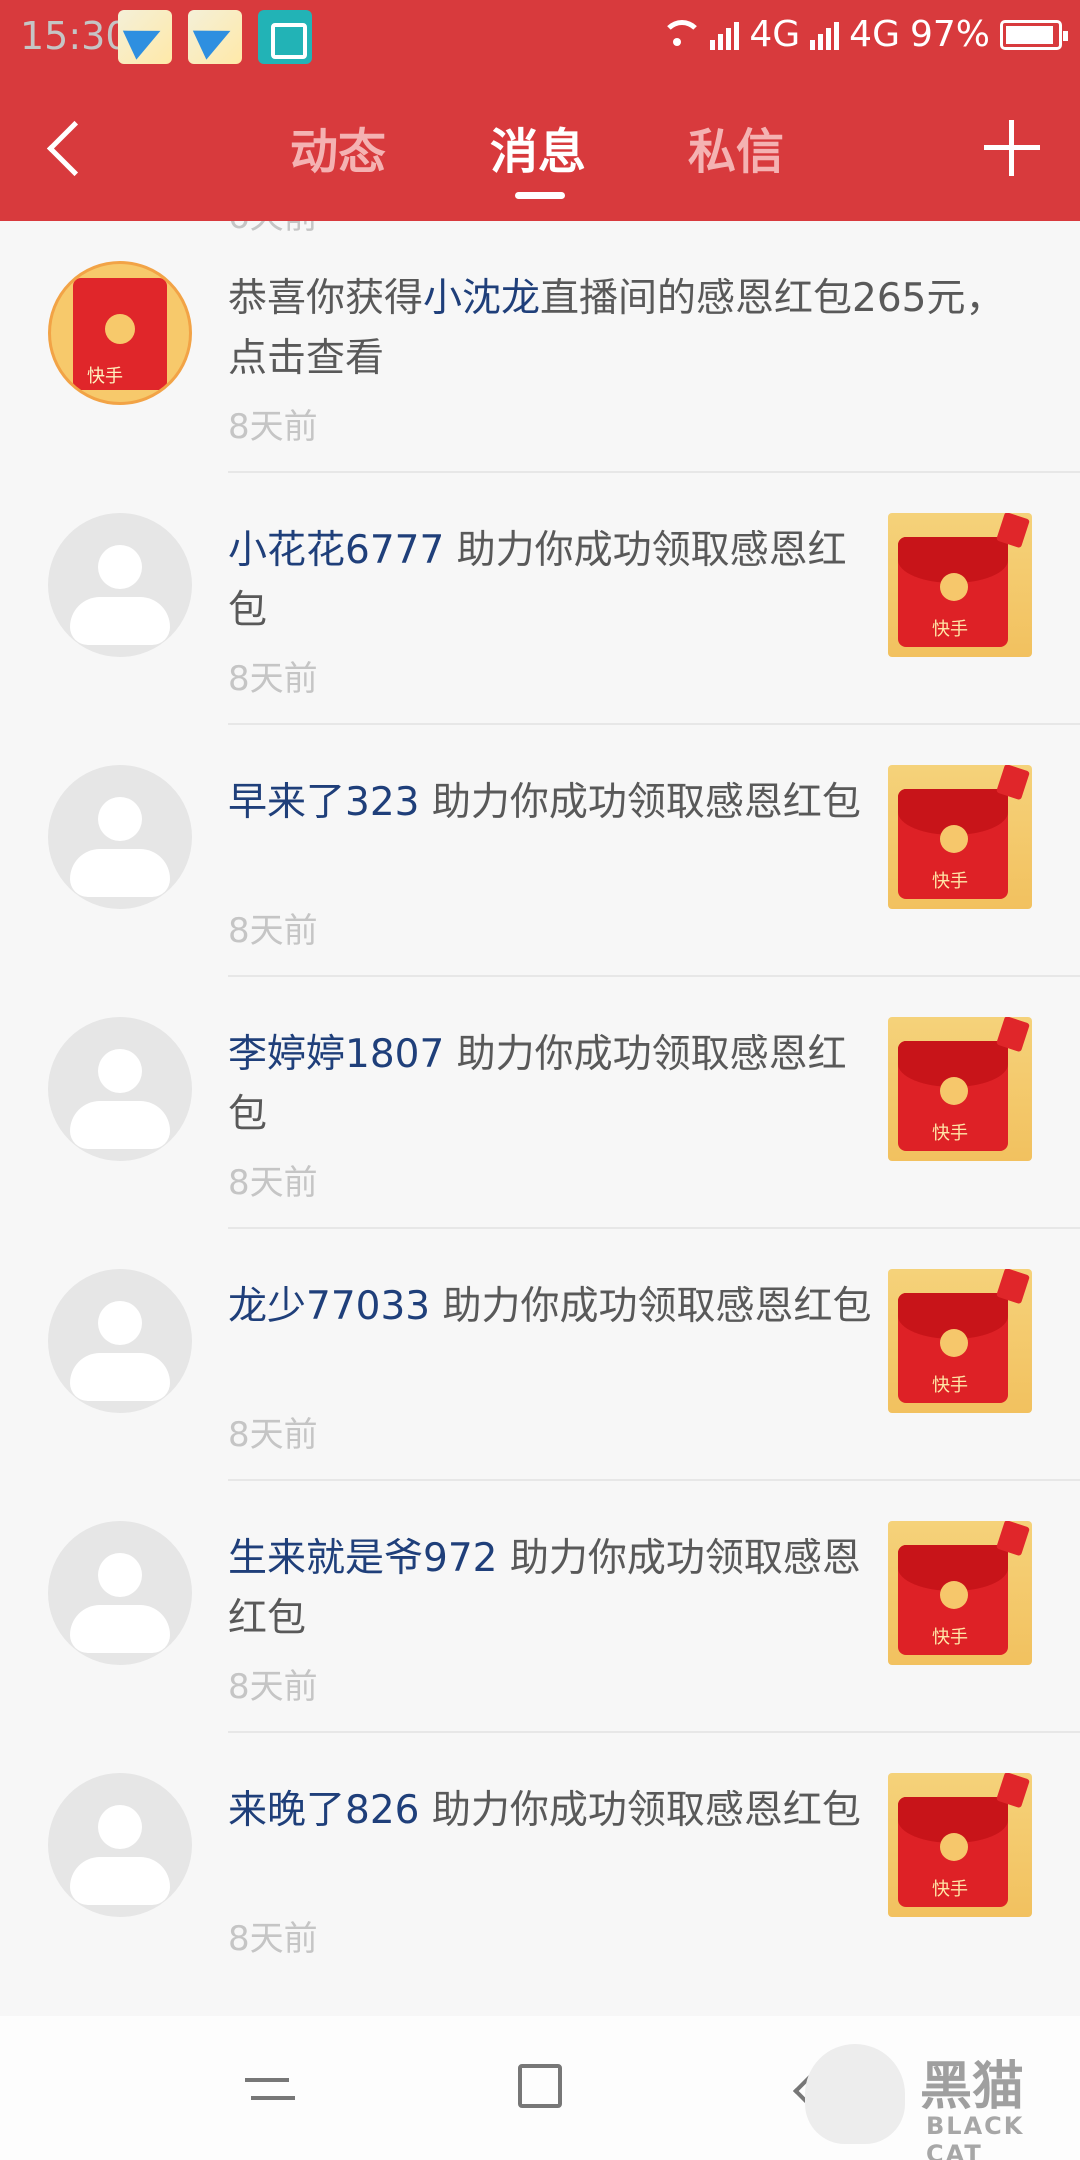 Image resolution: width=1080 pixels, height=2160 pixels. I want to click on nickname-link: 小花花6777, so click(336, 550).